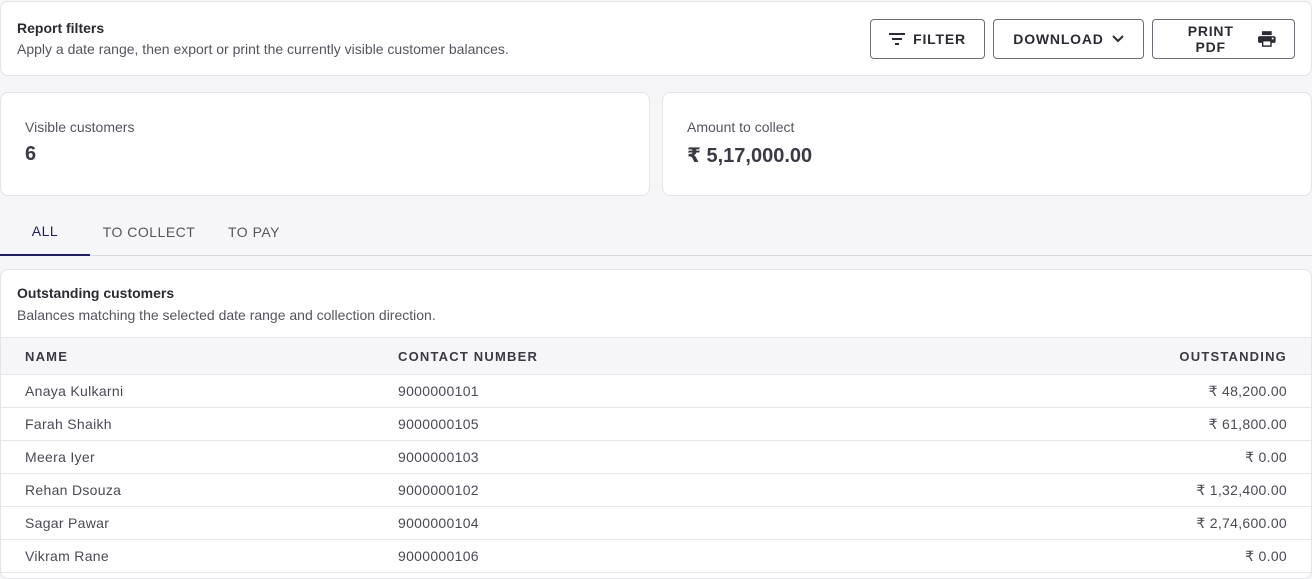 This screenshot has width=1312, height=579. I want to click on customer-contact: 9000000103, so click(648, 457).